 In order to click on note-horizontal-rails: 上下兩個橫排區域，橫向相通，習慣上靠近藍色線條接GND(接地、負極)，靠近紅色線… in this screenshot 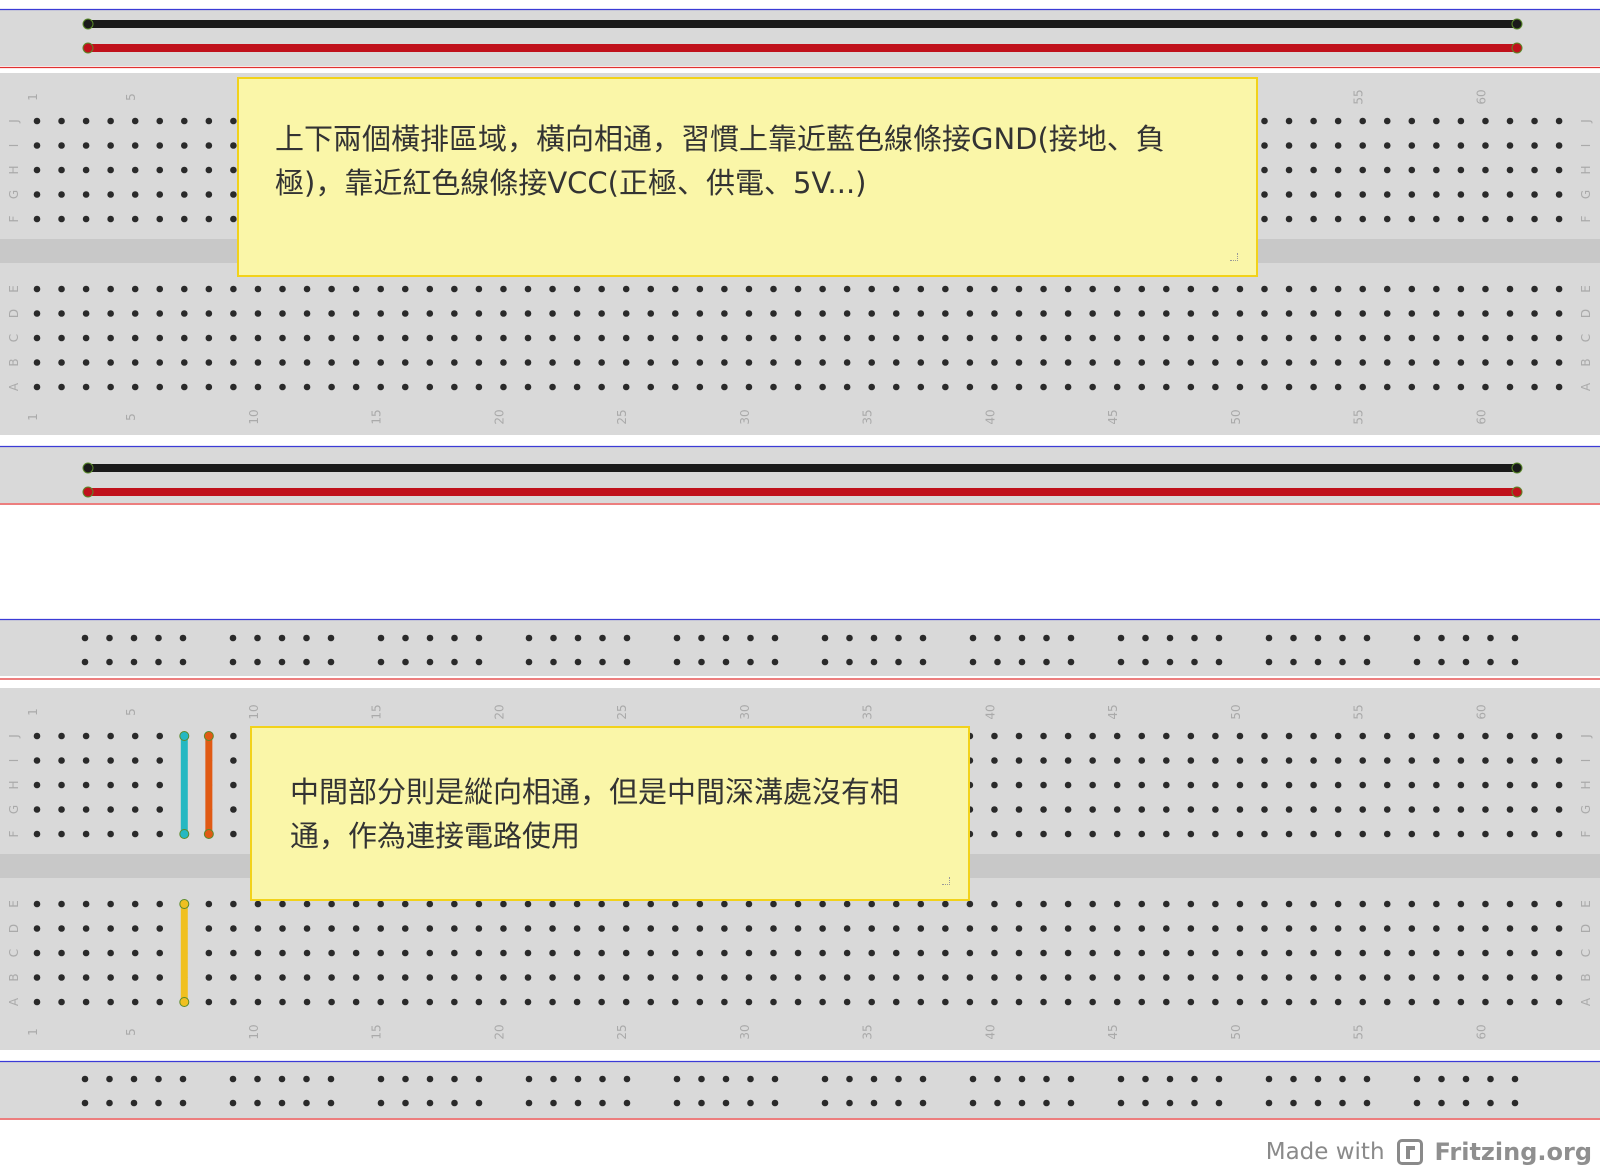, I will do `click(747, 177)`.